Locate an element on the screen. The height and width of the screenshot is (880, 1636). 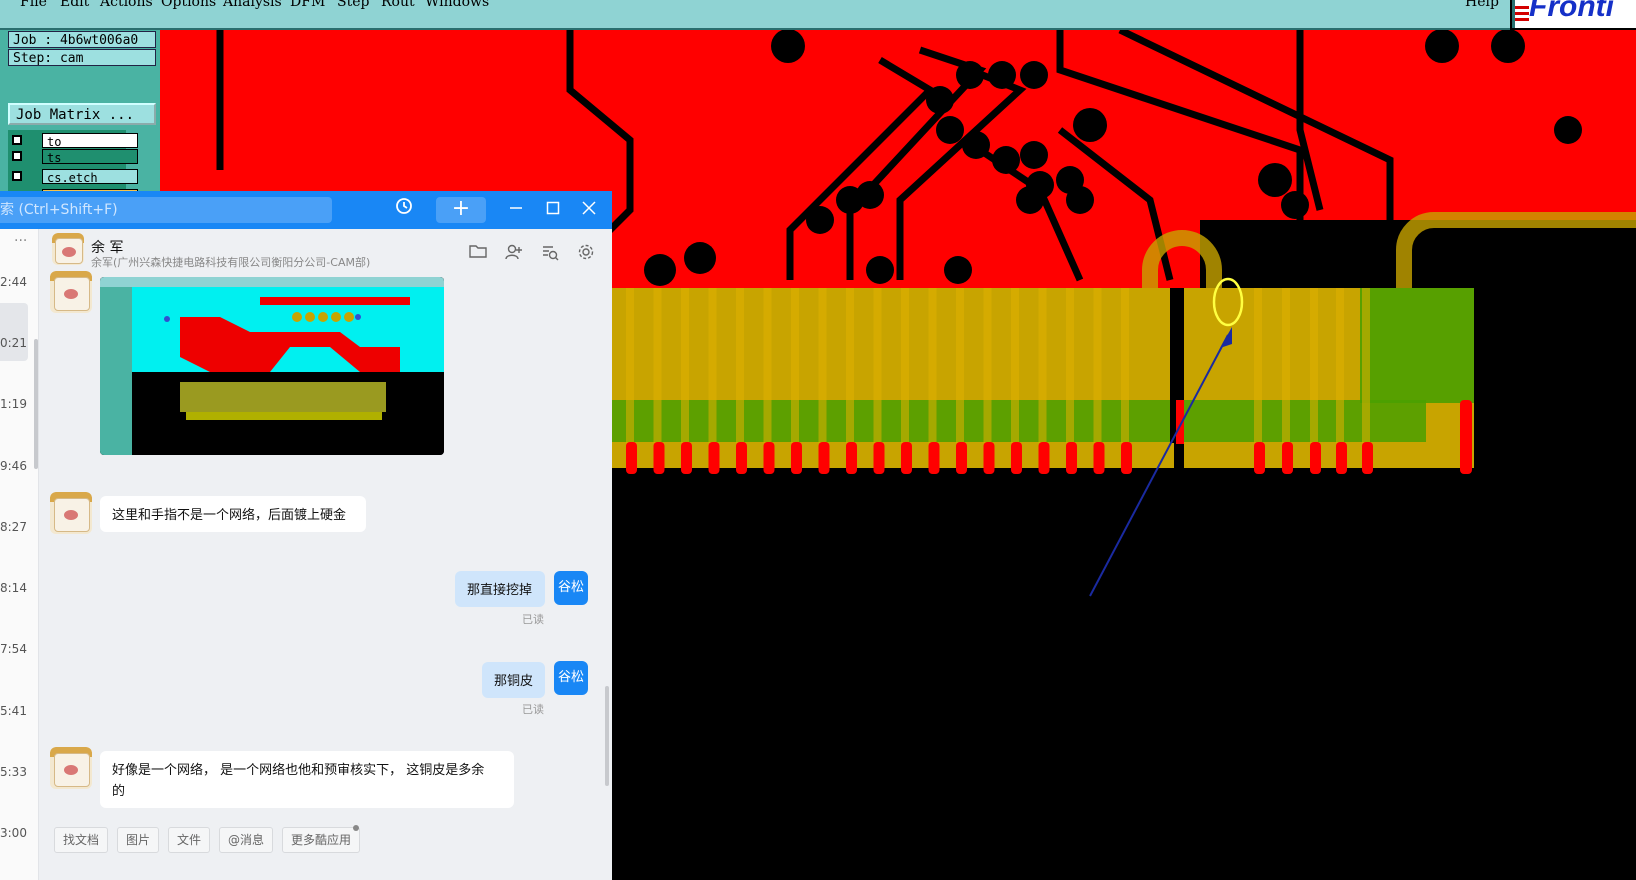
mention-button: @消息 is located at coordinates (246, 840).